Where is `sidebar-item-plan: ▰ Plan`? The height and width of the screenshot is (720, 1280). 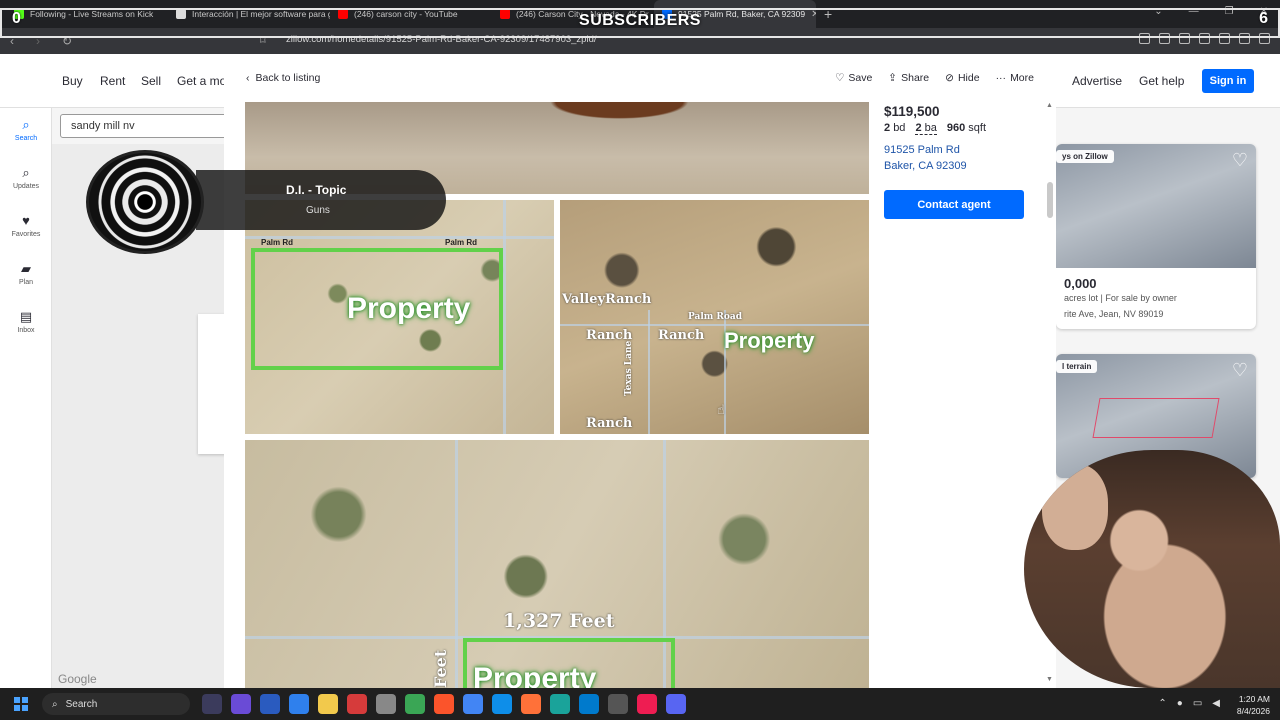
sidebar-item-plan: ▰ Plan is located at coordinates (26, 274).